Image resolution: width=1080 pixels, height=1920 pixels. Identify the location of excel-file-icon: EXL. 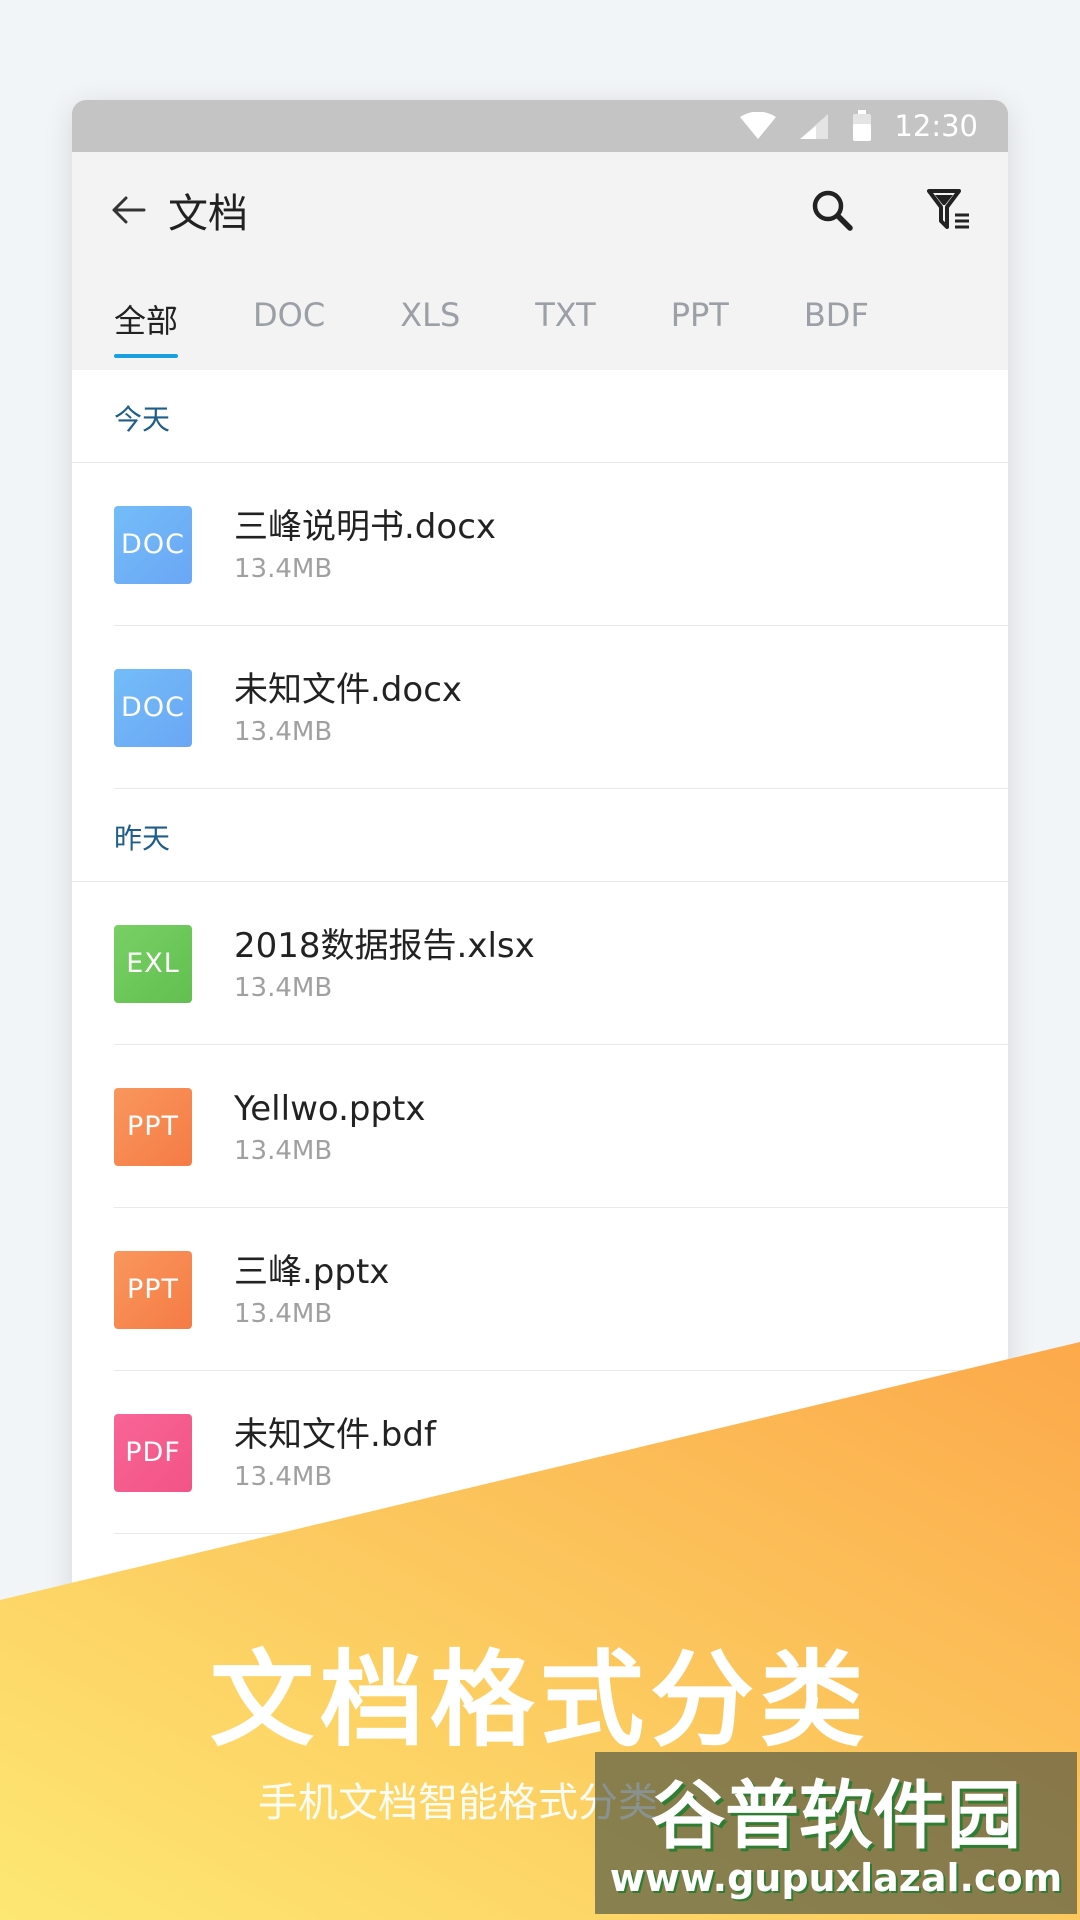
(153, 963).